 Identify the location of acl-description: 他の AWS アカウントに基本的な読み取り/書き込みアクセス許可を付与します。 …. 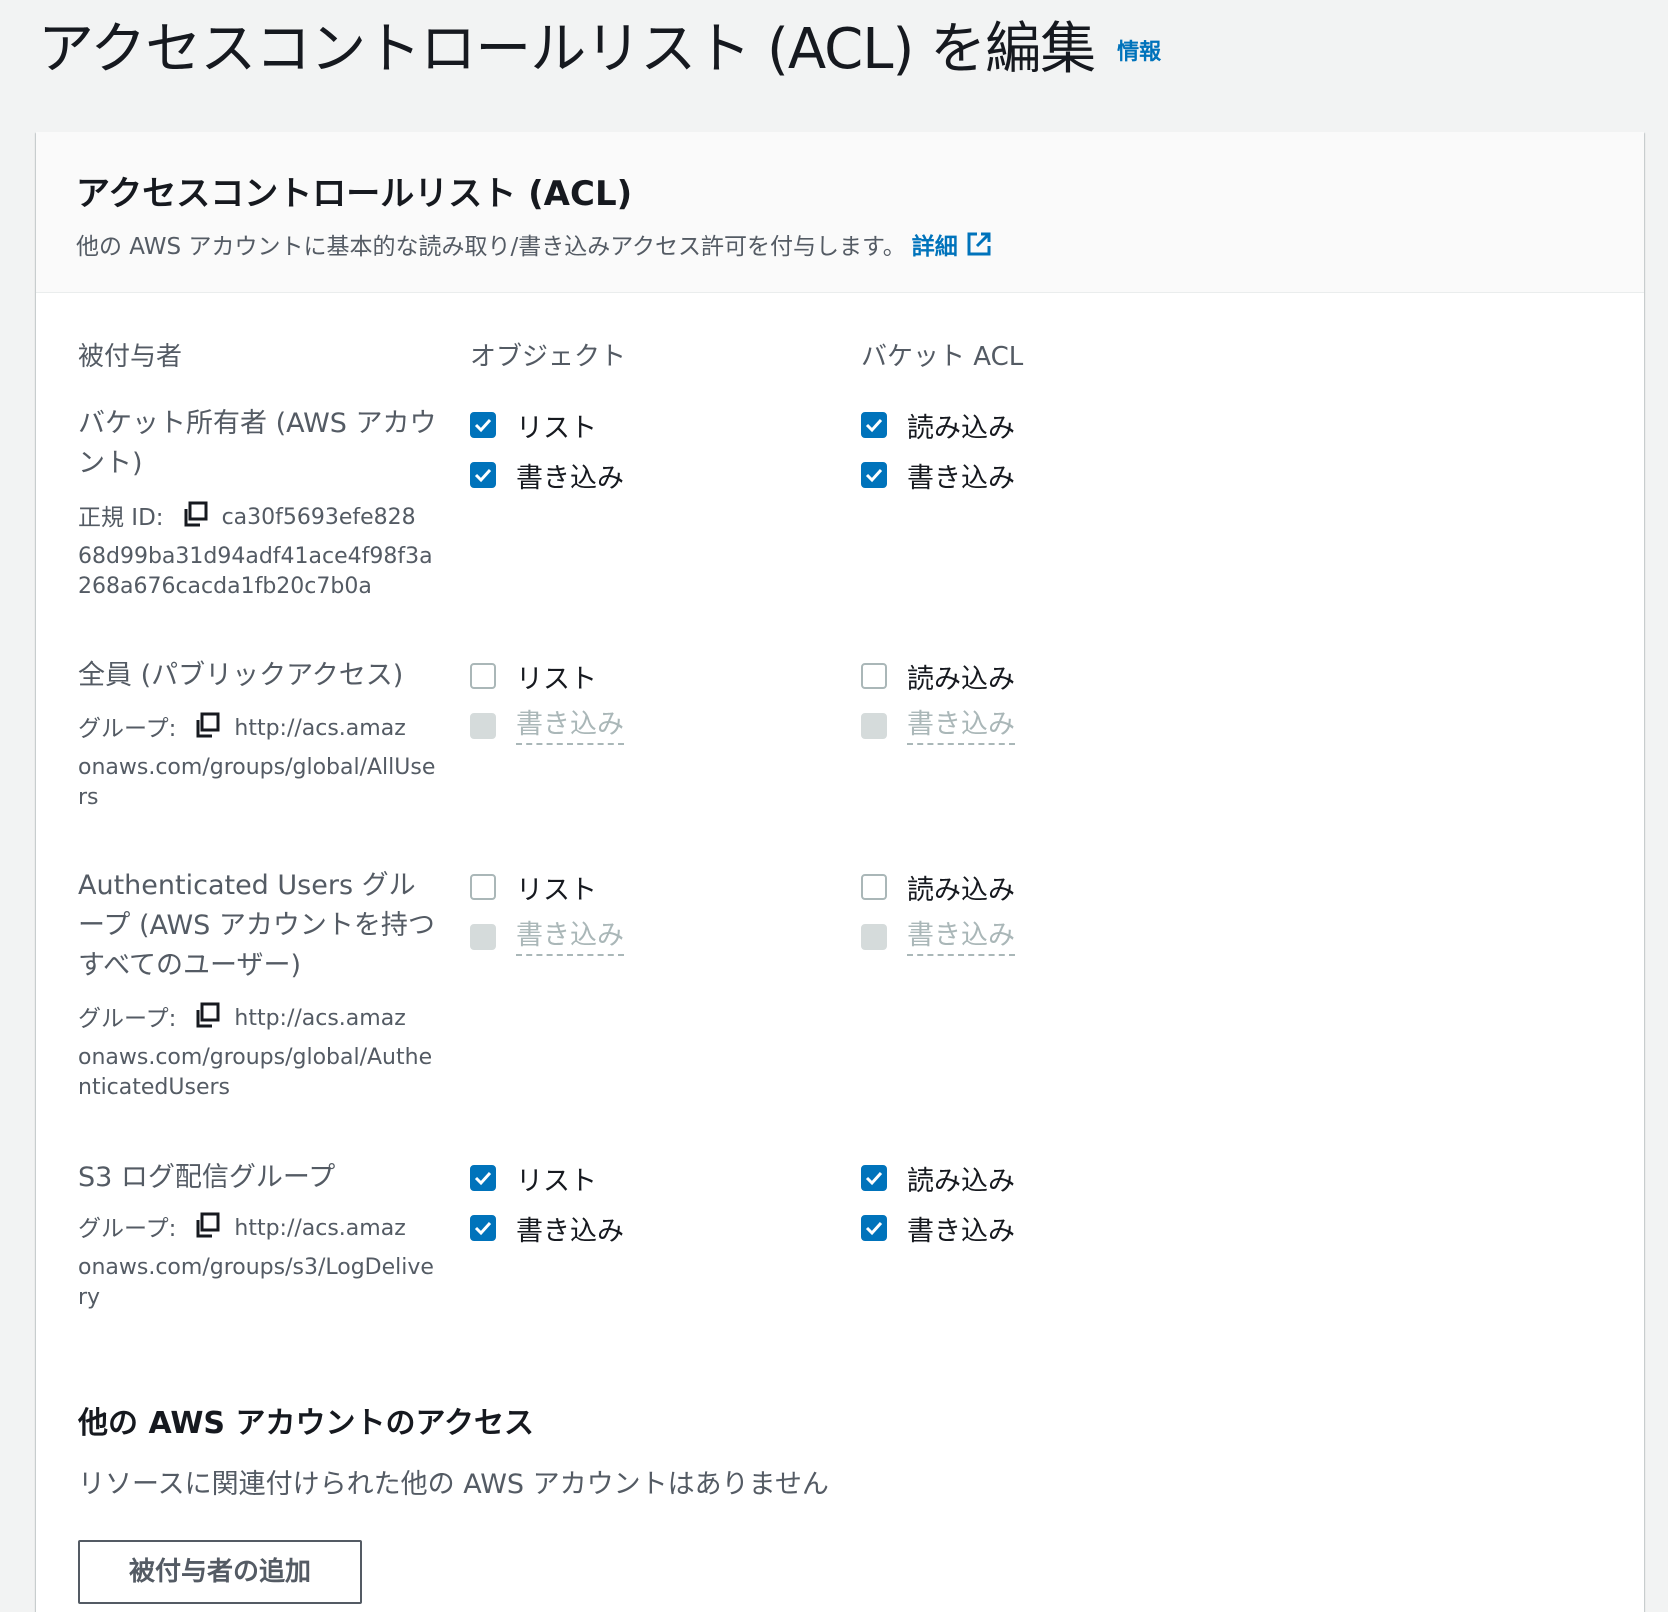
(840, 244).